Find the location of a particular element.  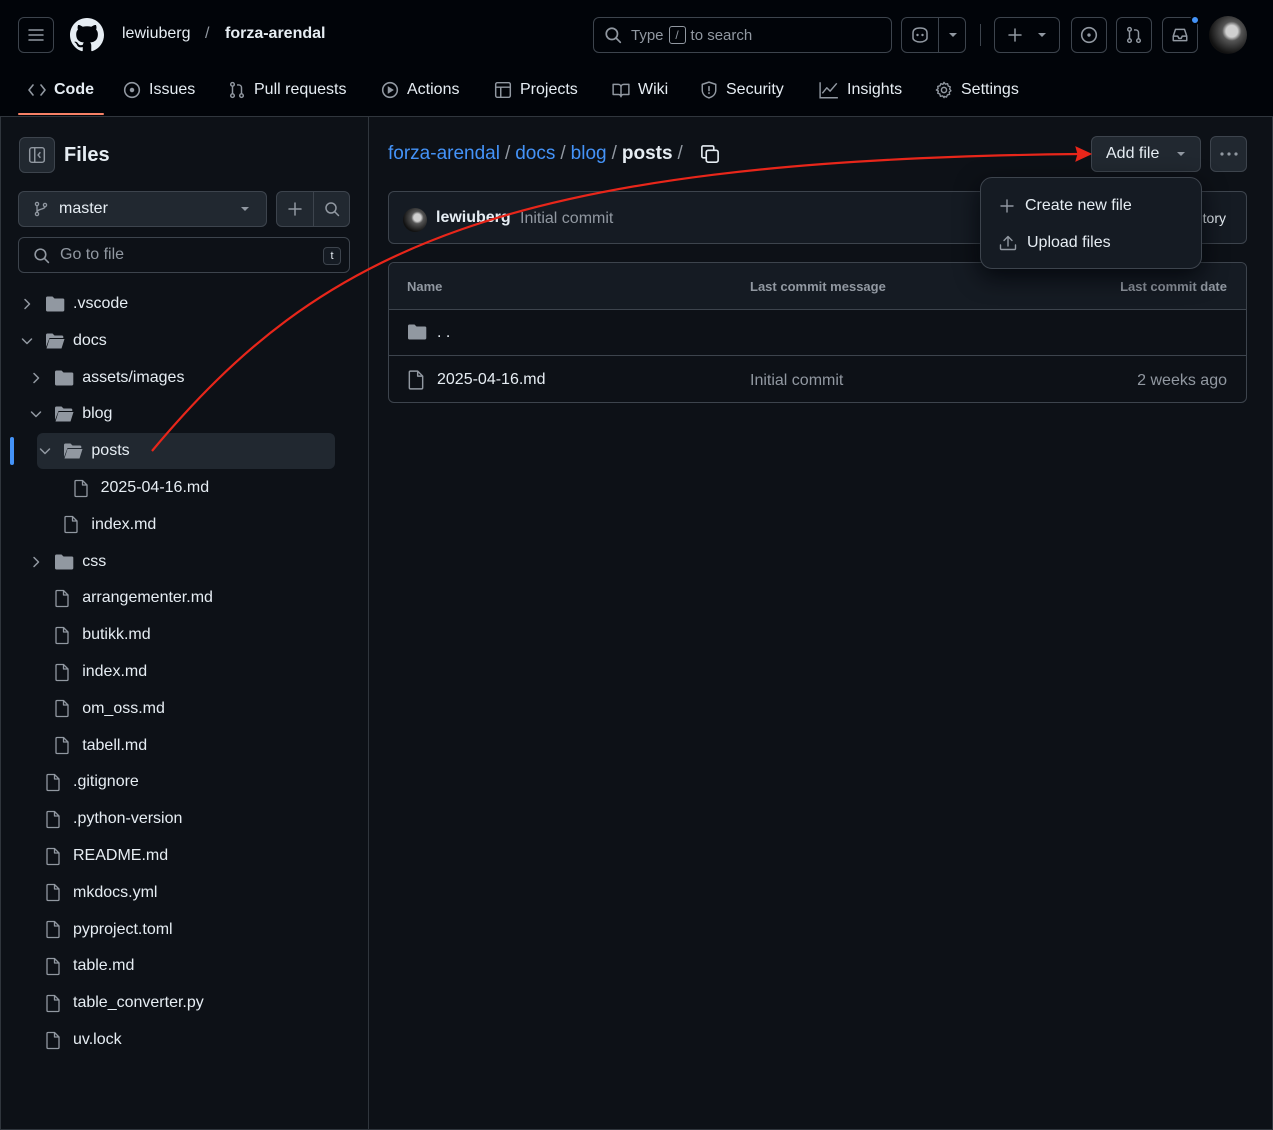

tab-projects: Projects is located at coordinates (536, 90).